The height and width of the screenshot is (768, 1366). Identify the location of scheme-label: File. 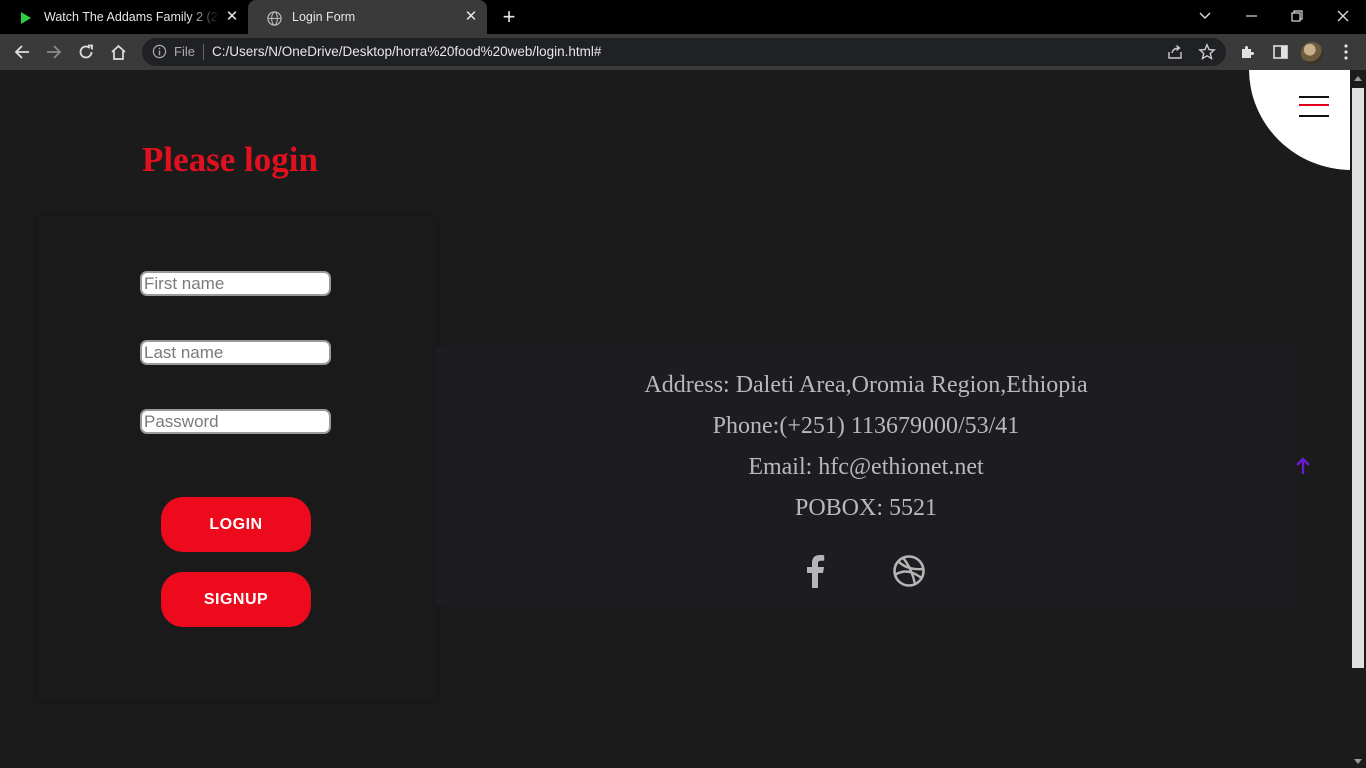
(184, 51).